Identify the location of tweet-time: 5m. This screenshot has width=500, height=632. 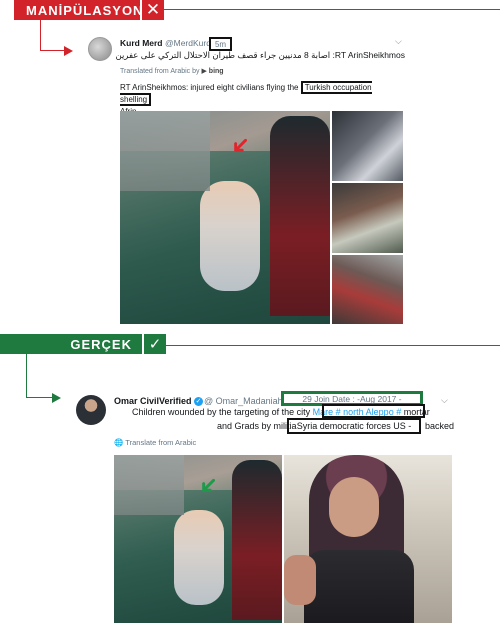
(220, 44).